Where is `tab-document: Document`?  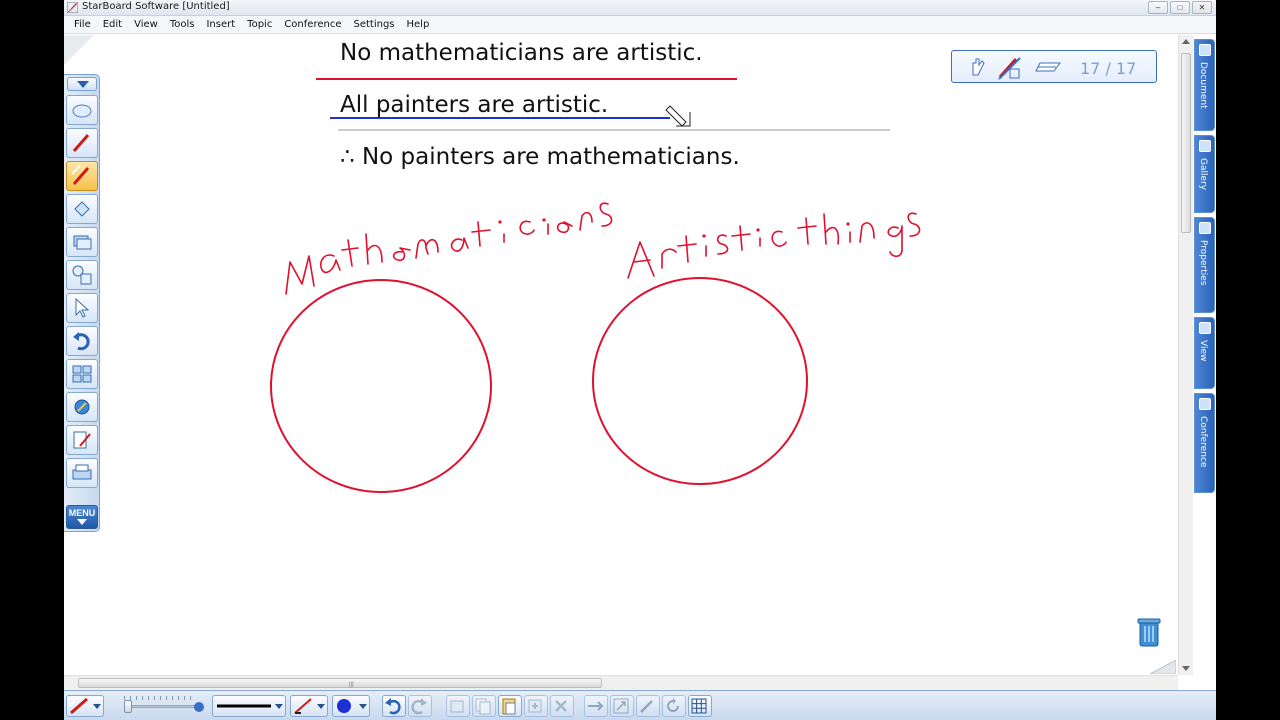
tab-document: Document is located at coordinates (1204, 85).